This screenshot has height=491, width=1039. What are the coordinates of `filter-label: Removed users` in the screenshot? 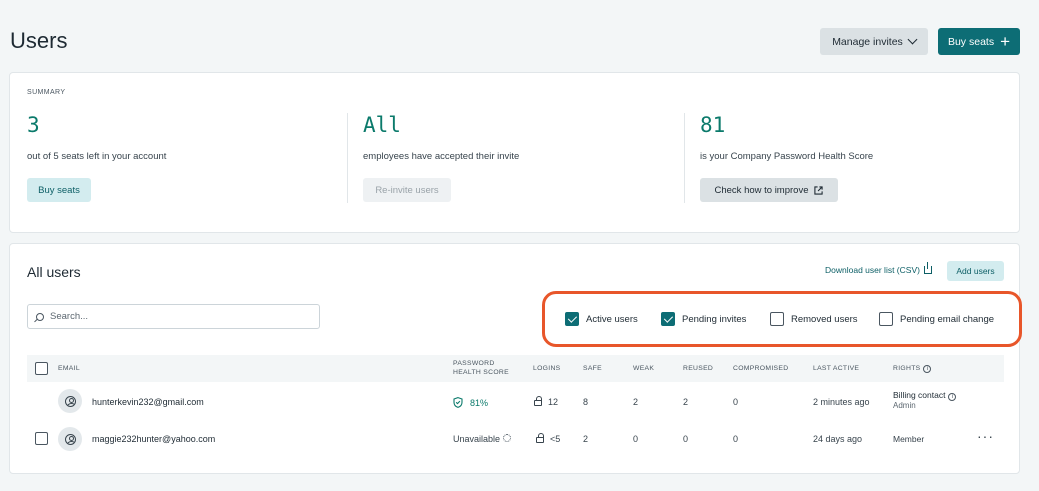 It's located at (824, 319).